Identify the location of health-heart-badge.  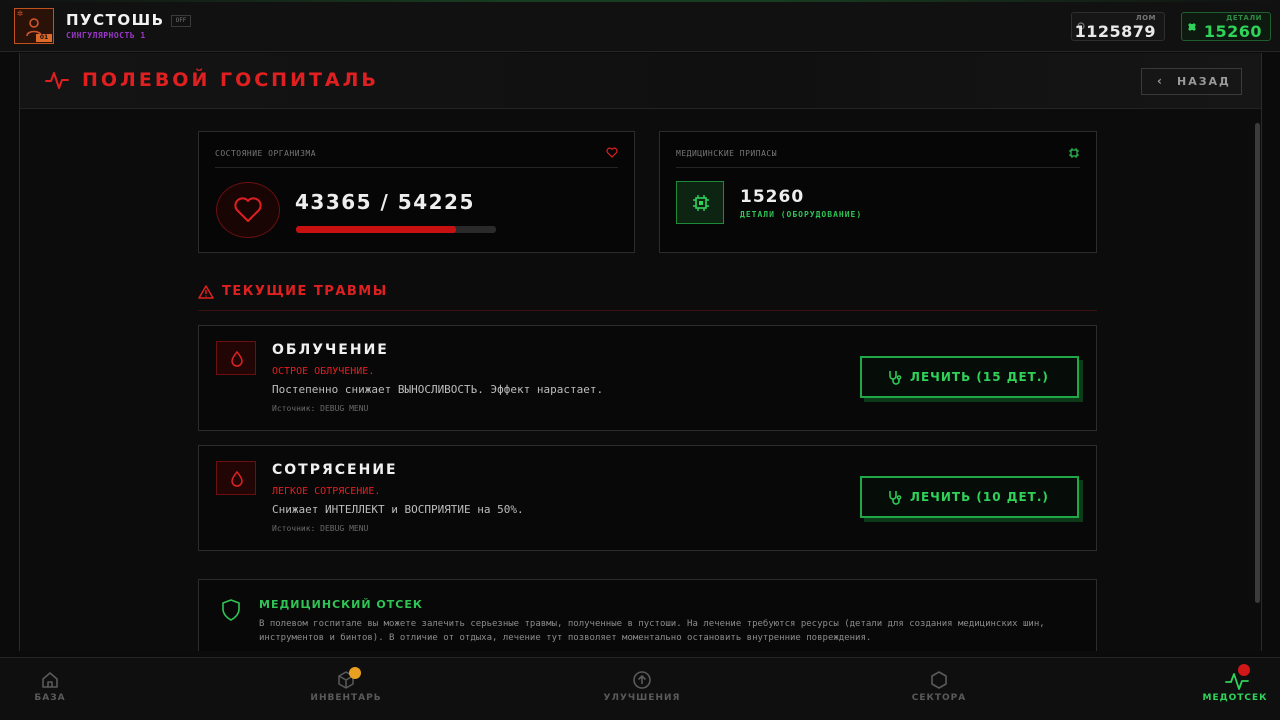
(248, 210).